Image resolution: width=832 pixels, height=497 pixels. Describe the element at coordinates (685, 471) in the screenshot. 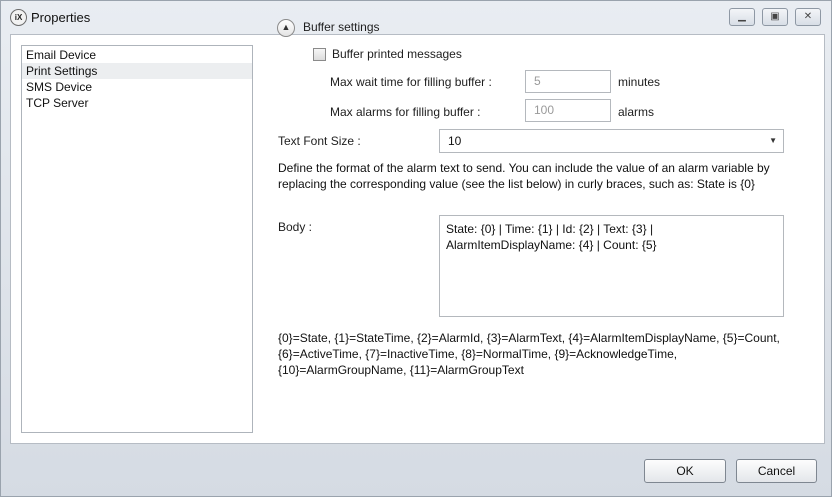

I see `ok-button: OK` at that location.